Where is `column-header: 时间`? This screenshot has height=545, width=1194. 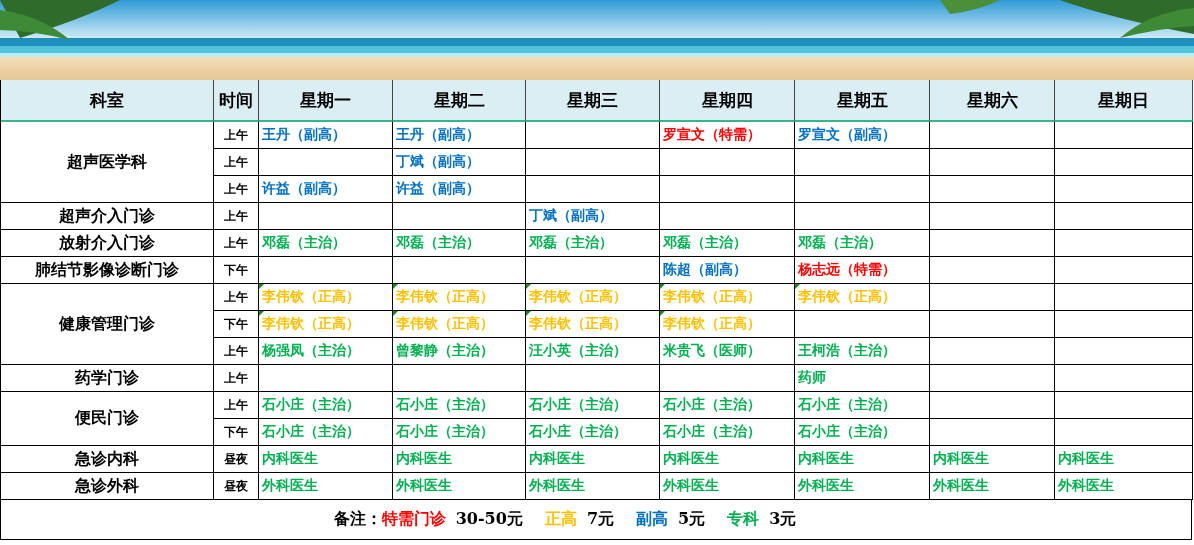
column-header: 时间 is located at coordinates (236, 101).